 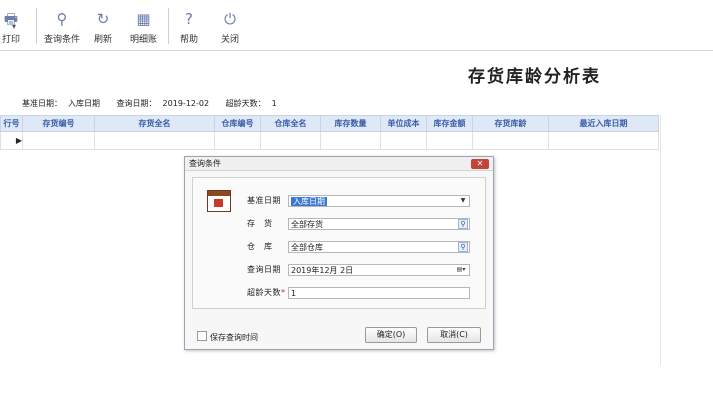 What do you see at coordinates (350, 123) in the screenshot?
I see `column-header: 库存数量` at bounding box center [350, 123].